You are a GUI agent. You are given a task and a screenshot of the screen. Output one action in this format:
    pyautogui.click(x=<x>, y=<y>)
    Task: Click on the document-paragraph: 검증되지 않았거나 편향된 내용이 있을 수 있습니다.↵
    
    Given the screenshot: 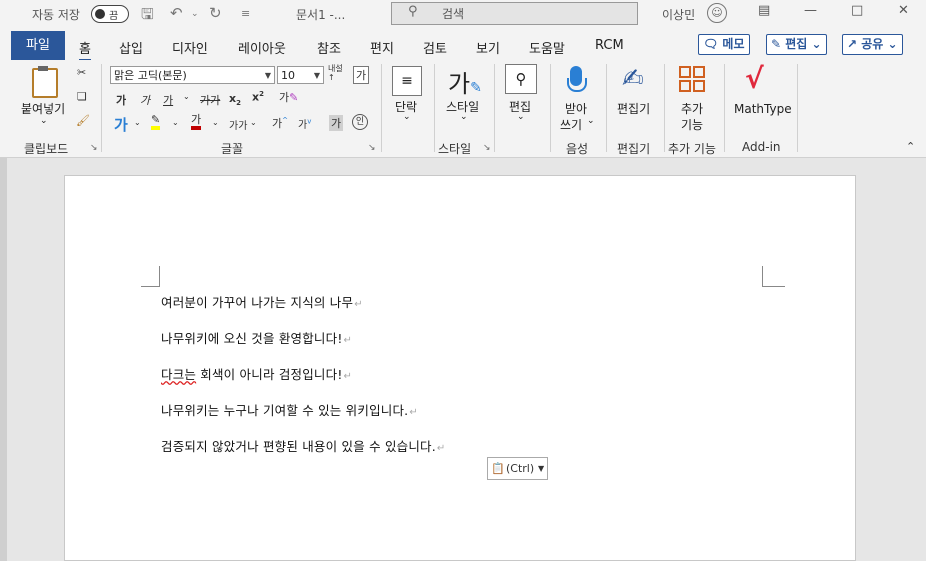 What is the action you would take?
    pyautogui.click(x=303, y=445)
    